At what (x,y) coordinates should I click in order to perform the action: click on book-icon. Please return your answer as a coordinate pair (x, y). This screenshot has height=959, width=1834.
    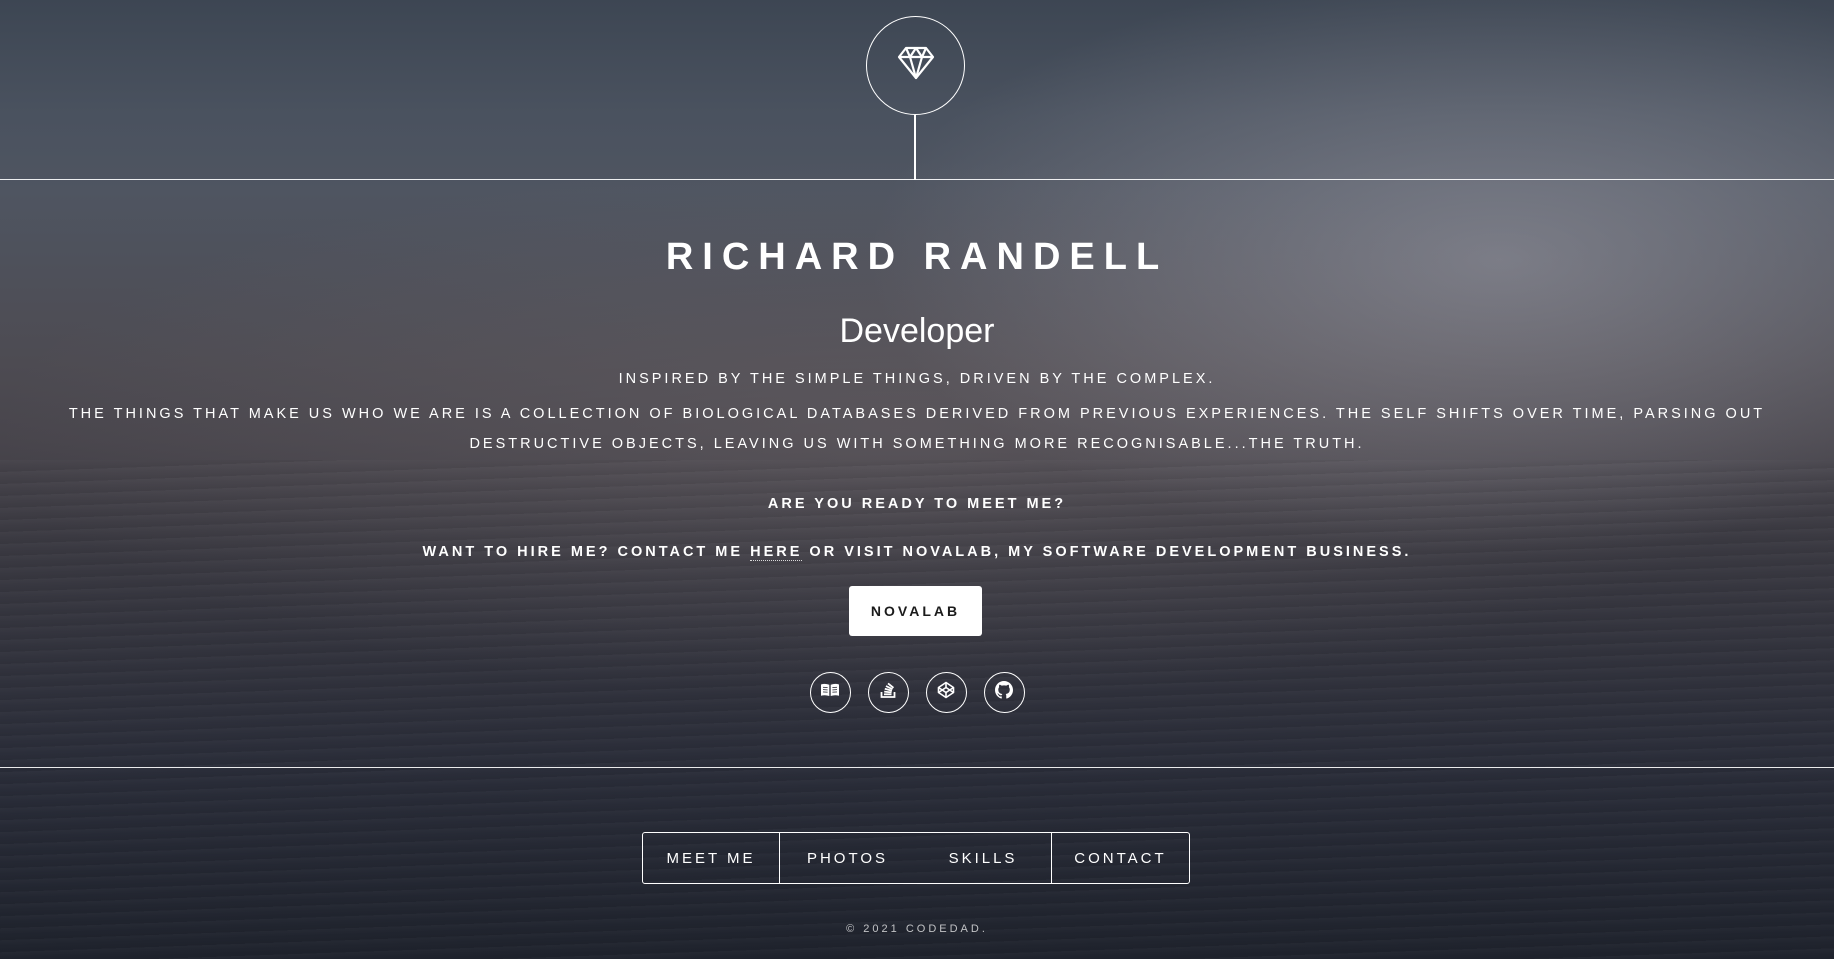
    Looking at the image, I should click on (830, 692).